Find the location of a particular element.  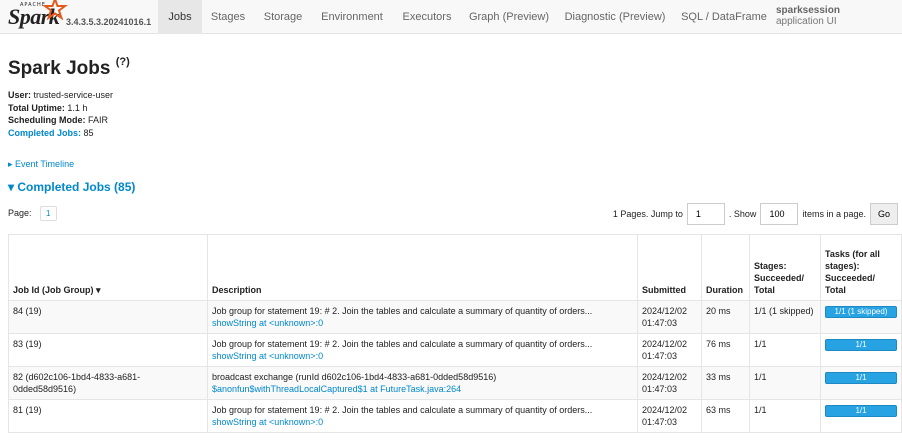

scheduling-mode-label: Scheduling Mode: is located at coordinates (47, 120).